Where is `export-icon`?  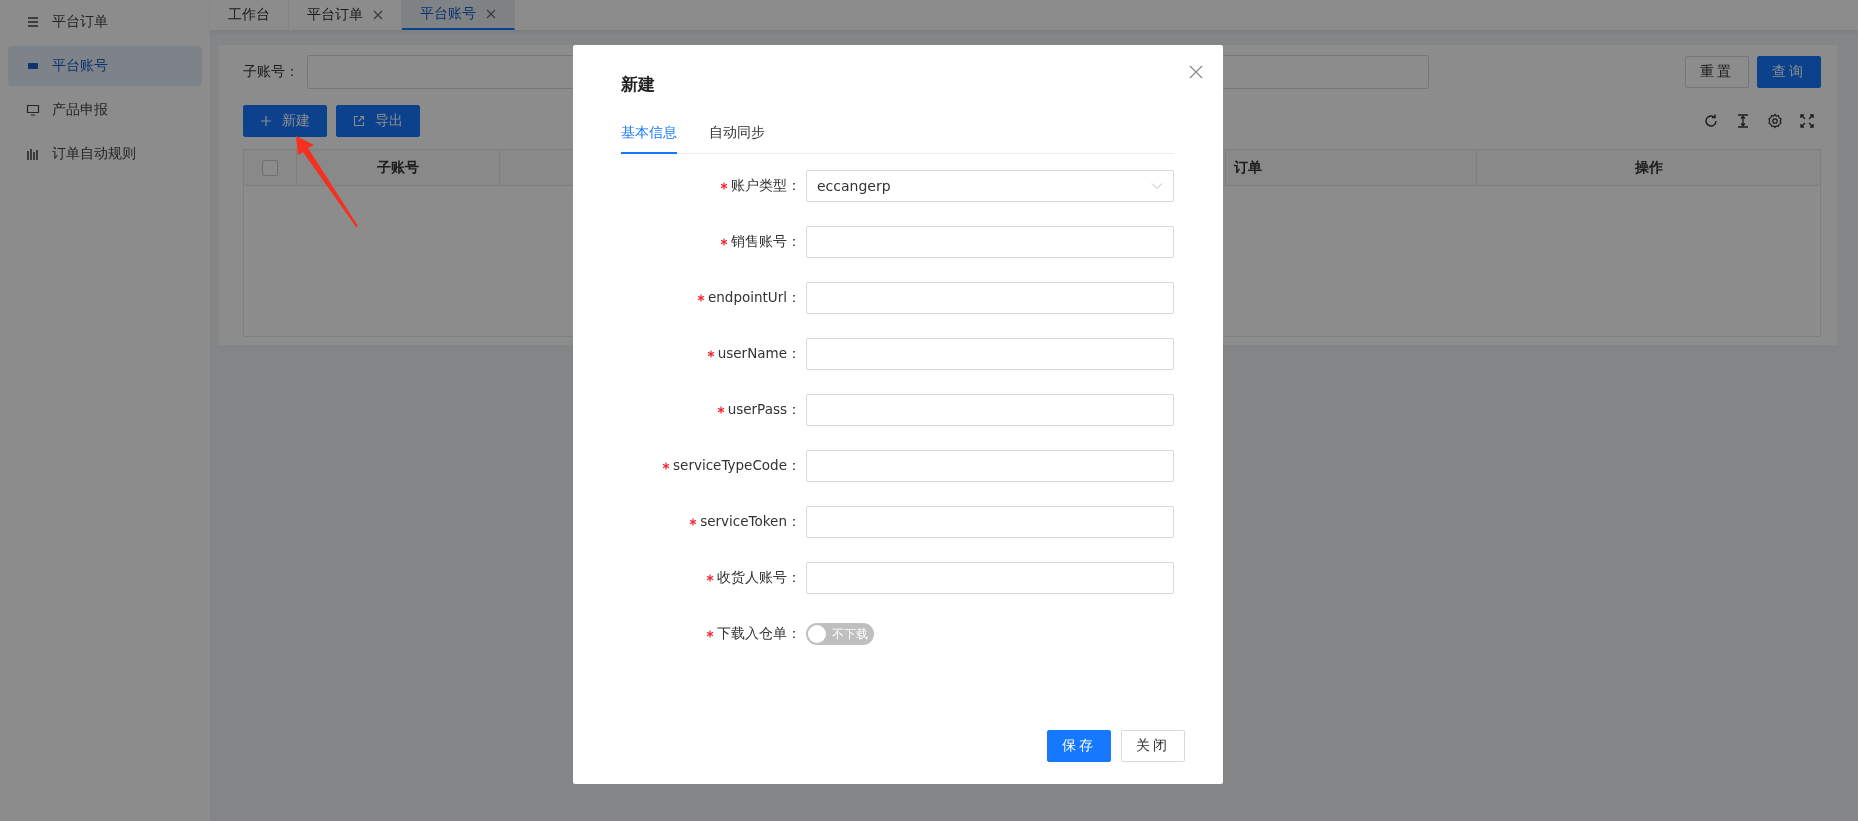
export-icon is located at coordinates (359, 121).